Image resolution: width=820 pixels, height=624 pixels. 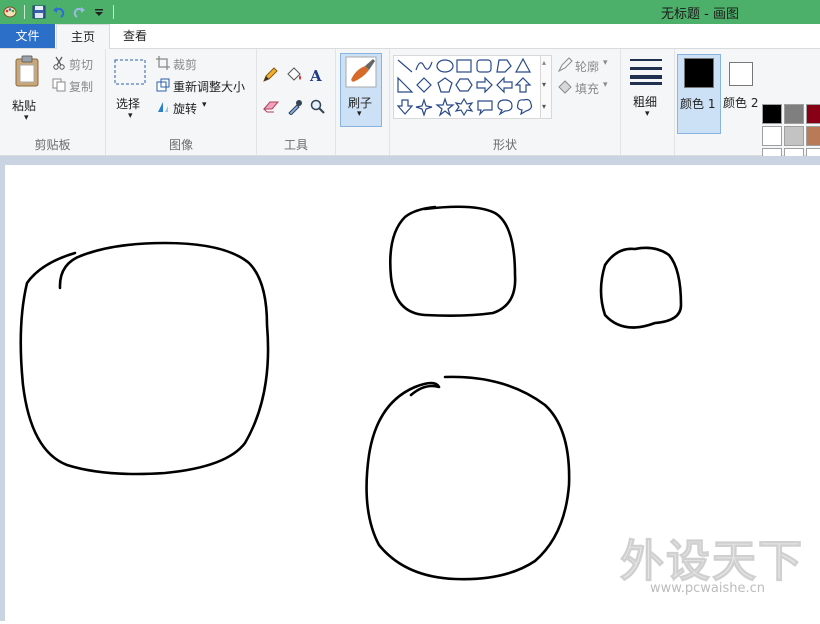 I want to click on magnifier-icon, so click(x=318, y=107).